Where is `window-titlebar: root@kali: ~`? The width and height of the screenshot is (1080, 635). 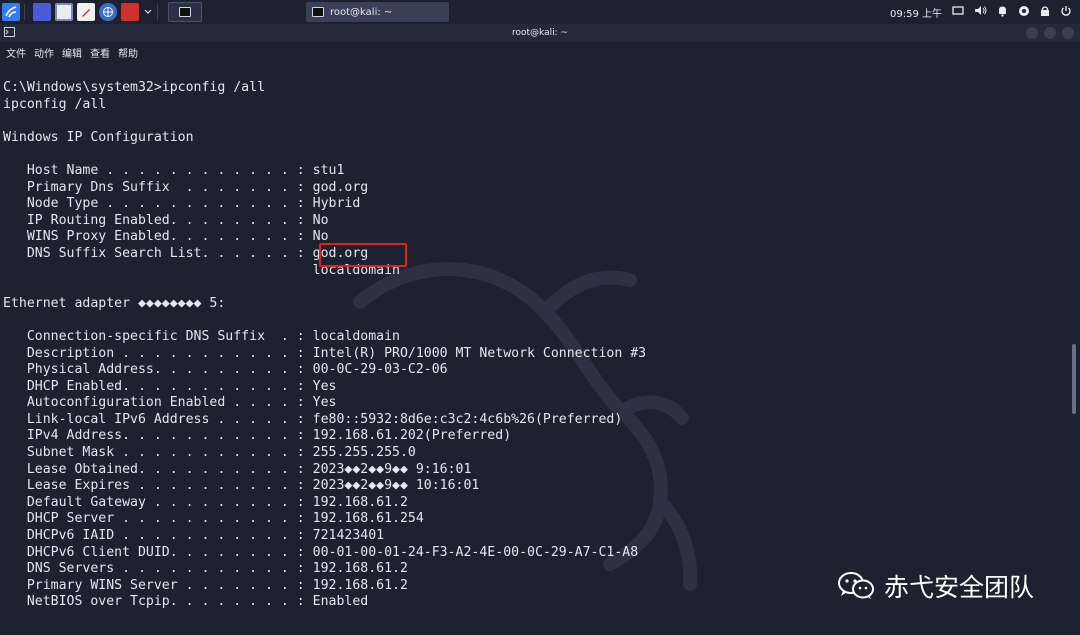 window-titlebar: root@kali: ~ is located at coordinates (540, 33).